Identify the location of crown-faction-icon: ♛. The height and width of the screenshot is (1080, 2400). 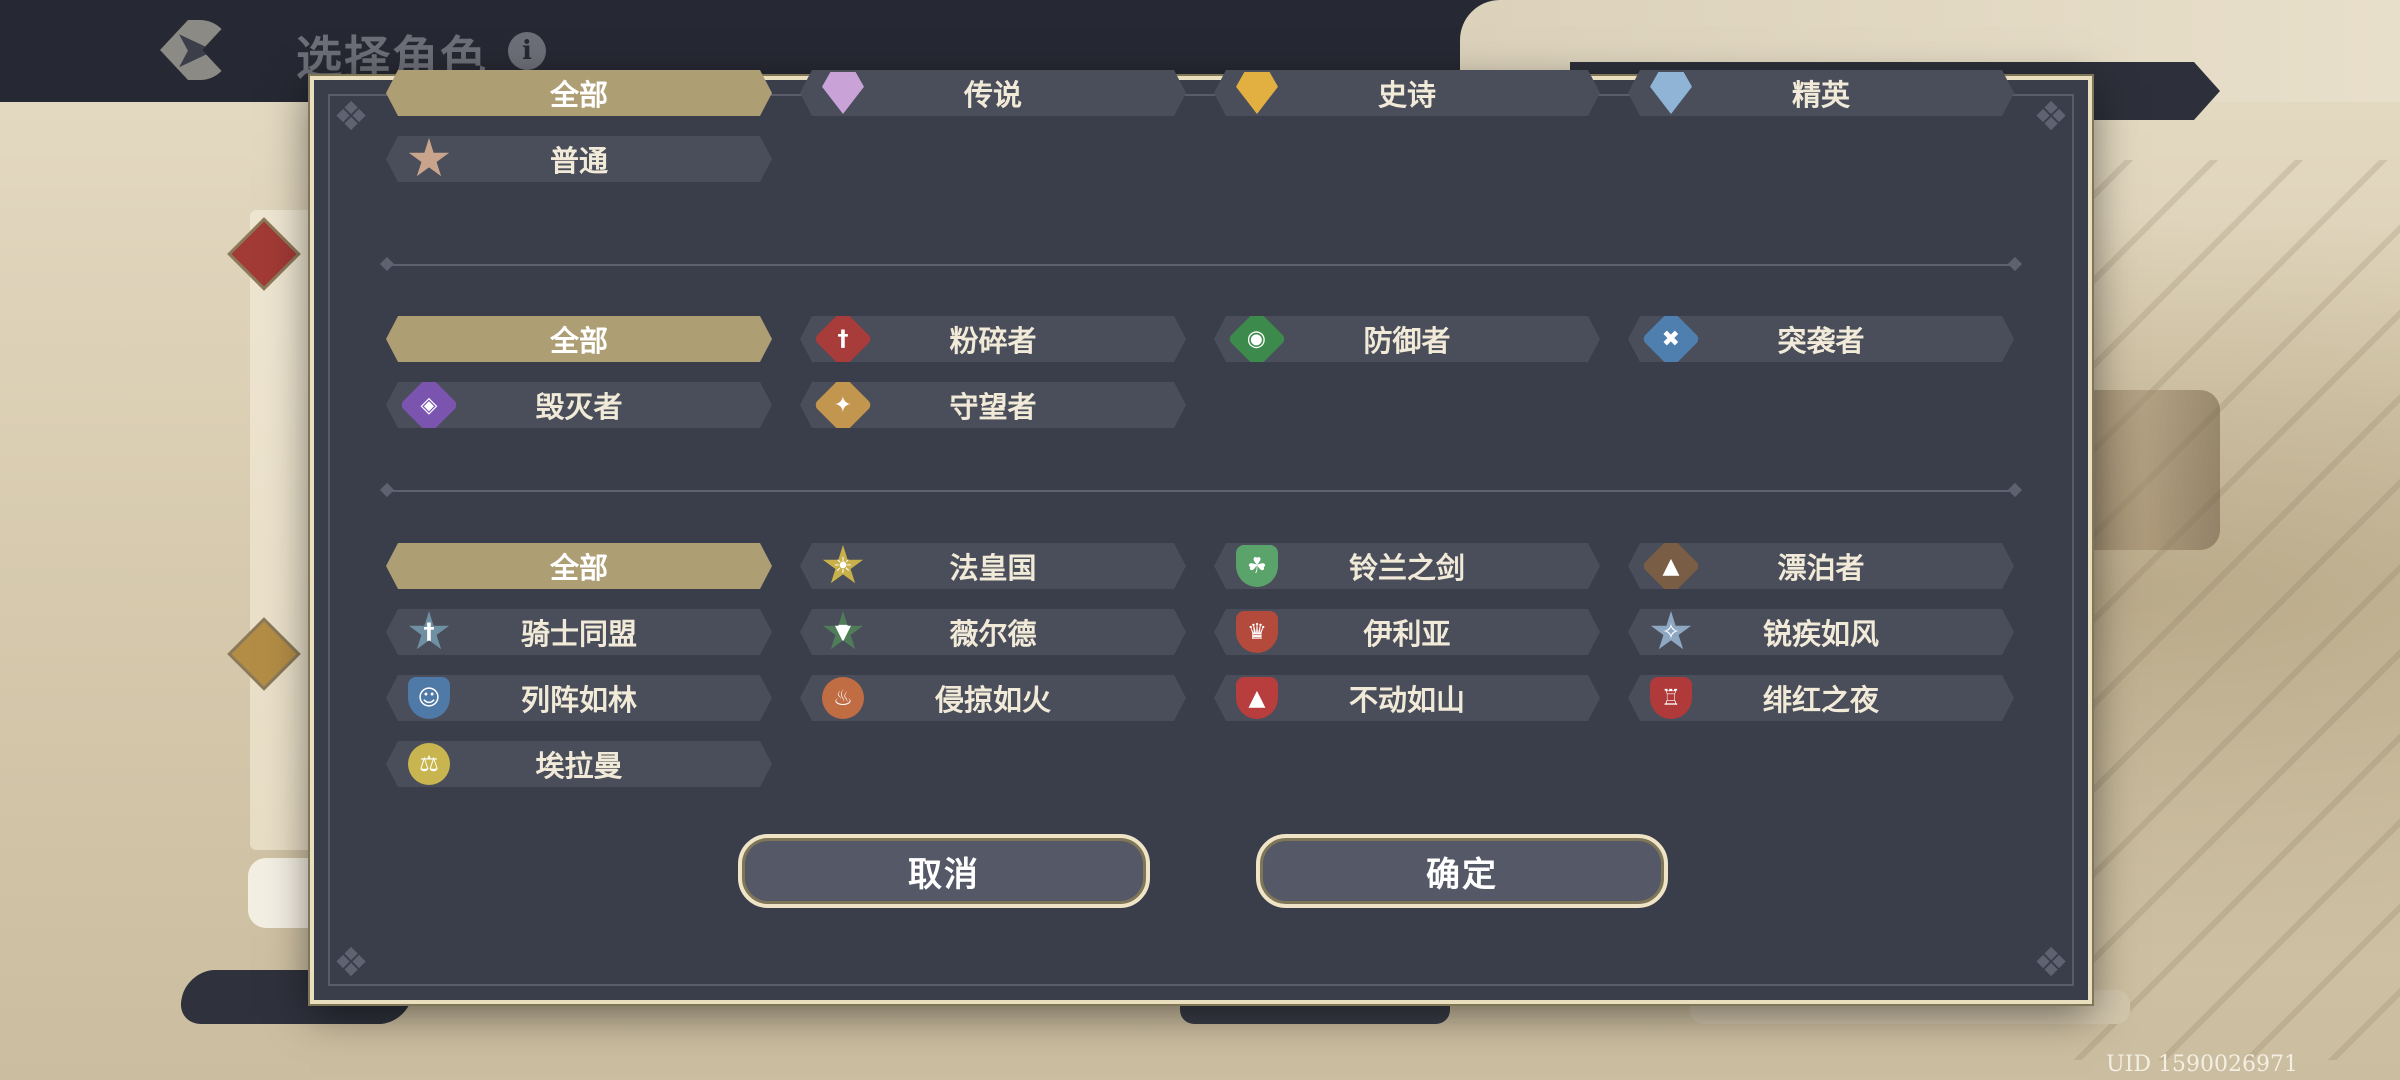
(1257, 632).